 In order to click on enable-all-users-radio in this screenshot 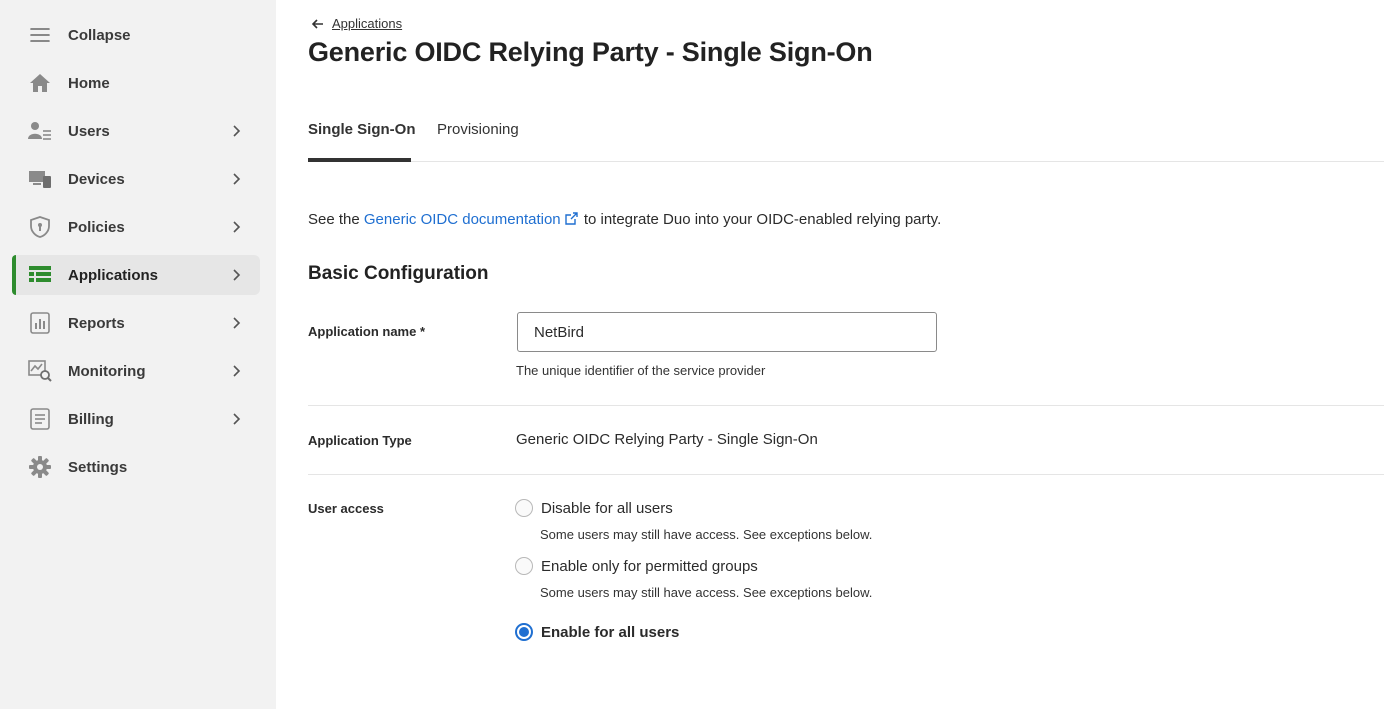, I will do `click(524, 632)`.